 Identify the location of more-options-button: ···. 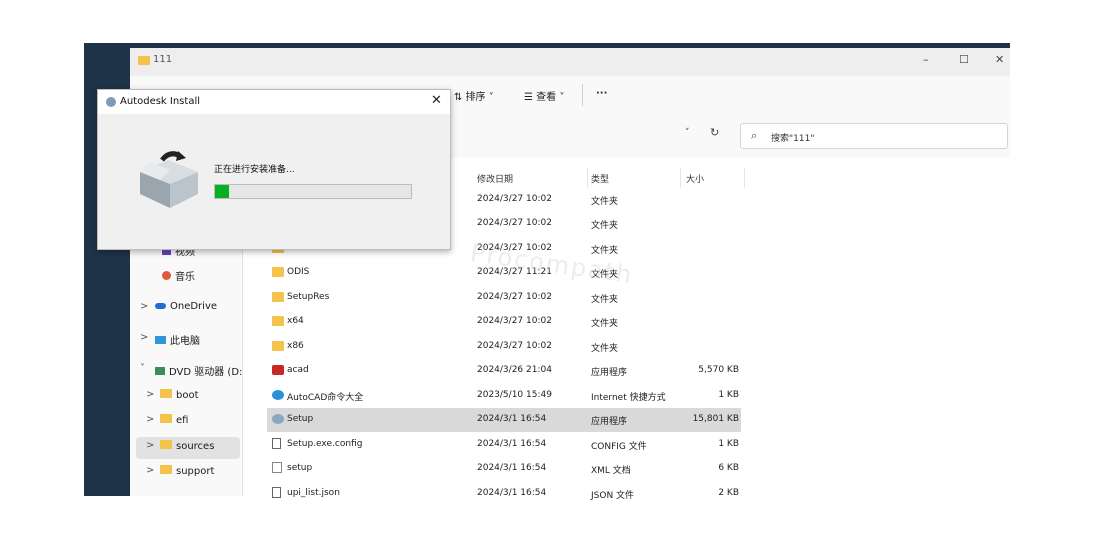
(601, 93).